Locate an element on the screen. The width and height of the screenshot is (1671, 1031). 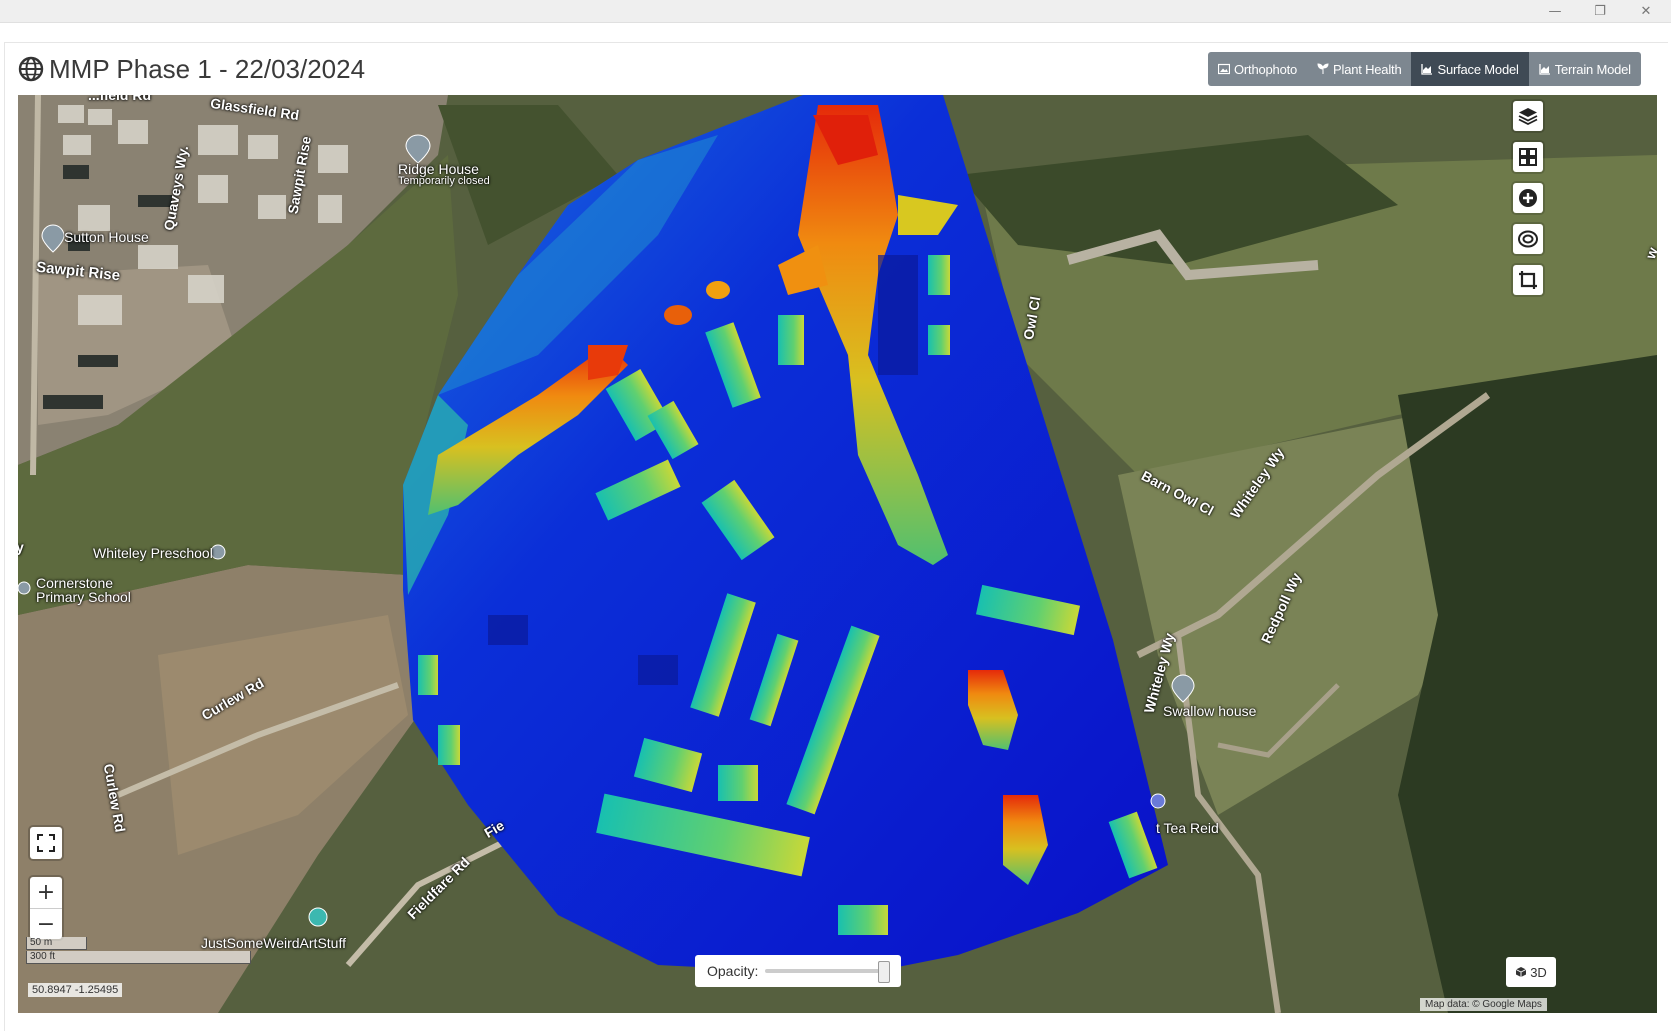
map-attribution: Map data: © Google Maps is located at coordinates (1483, 1004).